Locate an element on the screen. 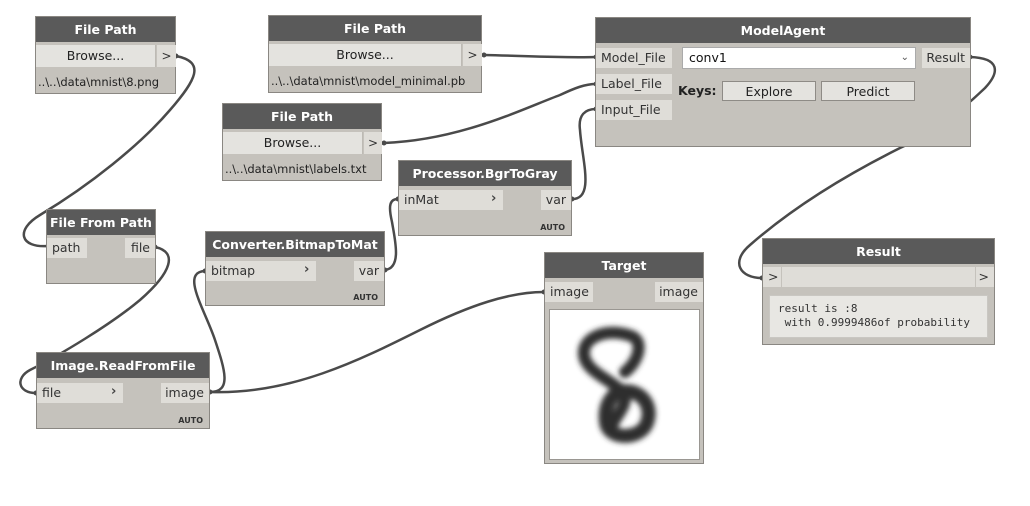 The width and height of the screenshot is (1030, 506). node-title: File From Path is located at coordinates (101, 222).